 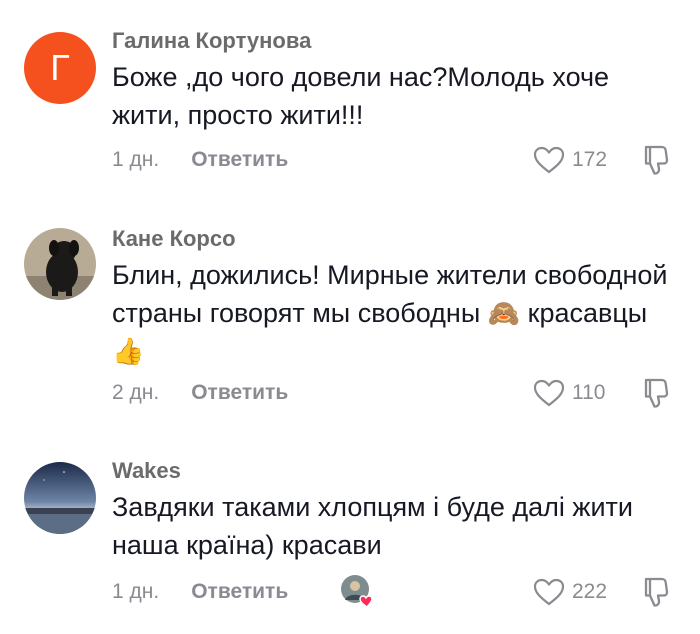 I want to click on avatar-letter: Г, so click(x=60, y=67).